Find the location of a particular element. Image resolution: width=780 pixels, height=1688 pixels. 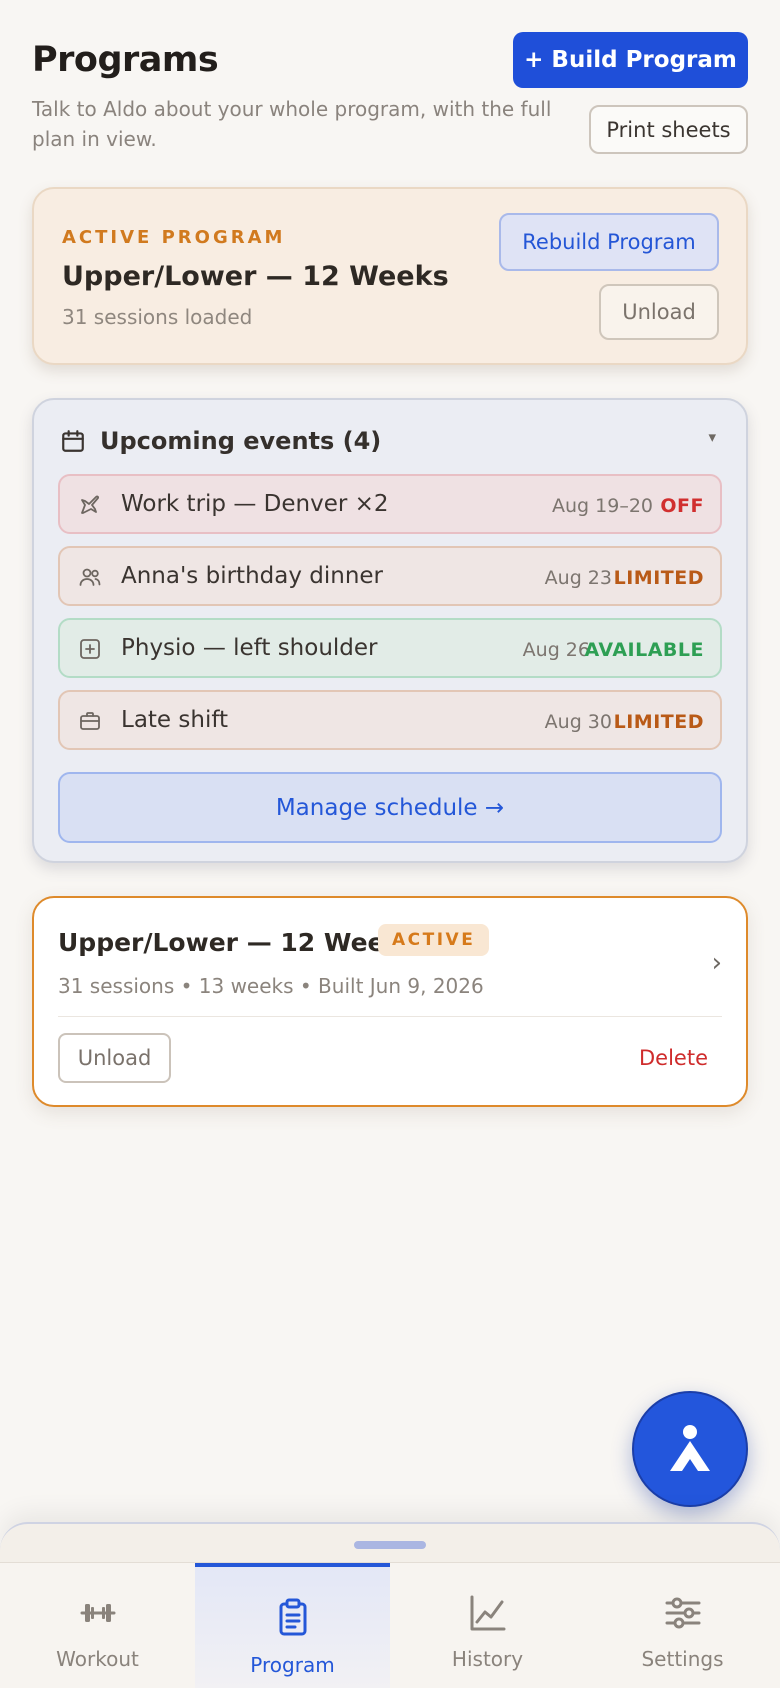

nav-label: Program is located at coordinates (292, 1665).